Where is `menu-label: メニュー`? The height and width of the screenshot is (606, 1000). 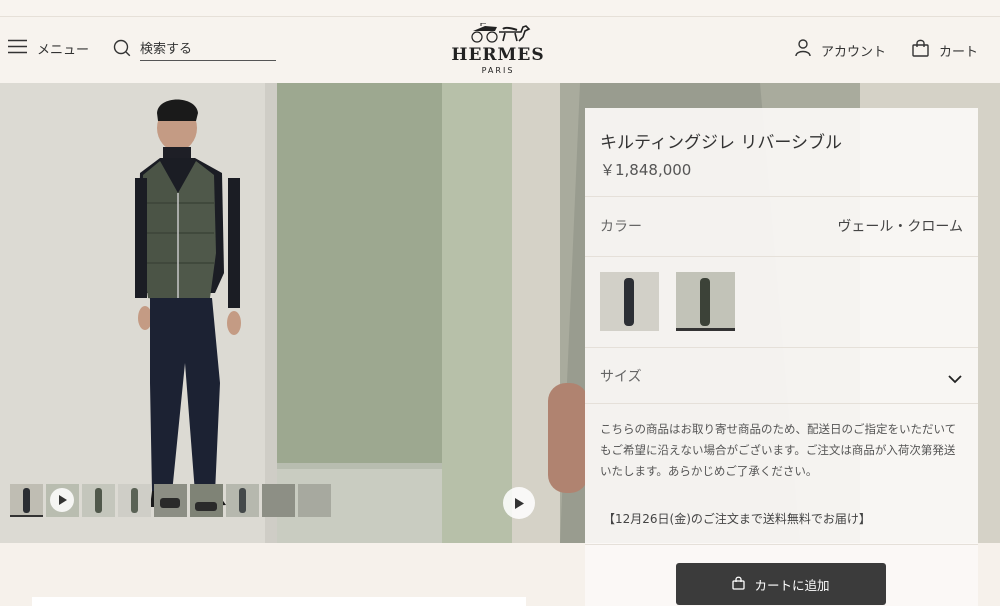
menu-label: メニュー is located at coordinates (63, 50).